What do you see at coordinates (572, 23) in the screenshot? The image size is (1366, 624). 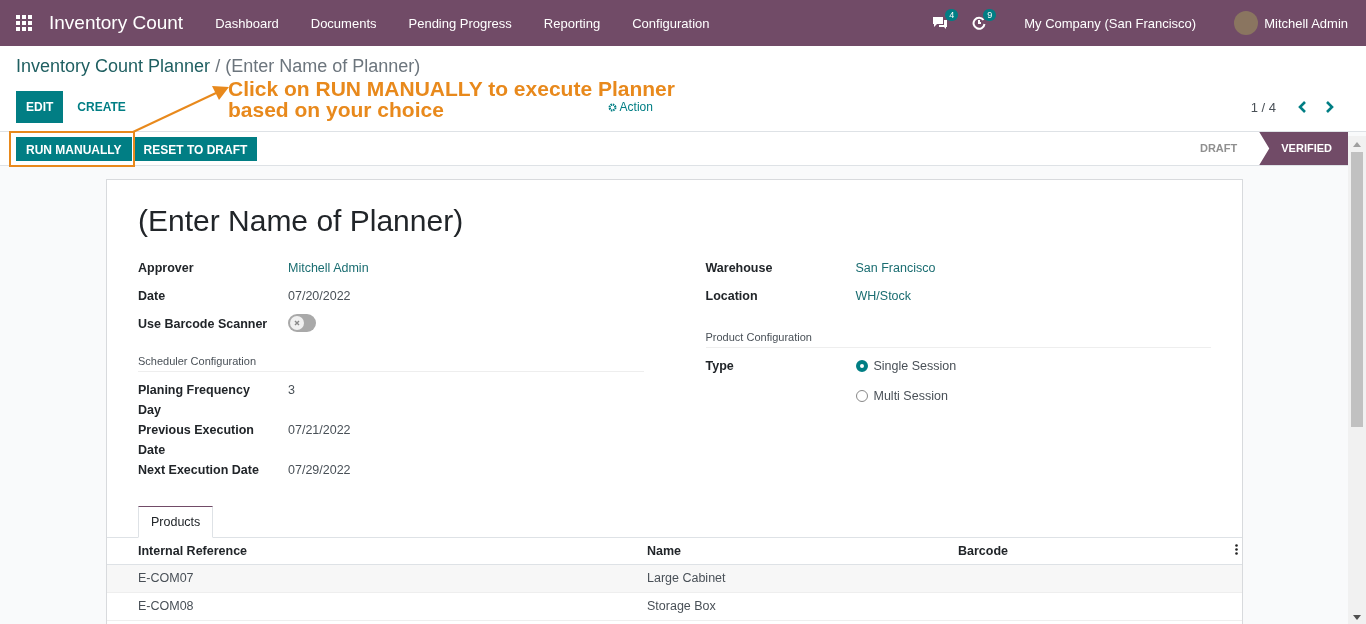 I see `menu-item: Reporting` at bounding box center [572, 23].